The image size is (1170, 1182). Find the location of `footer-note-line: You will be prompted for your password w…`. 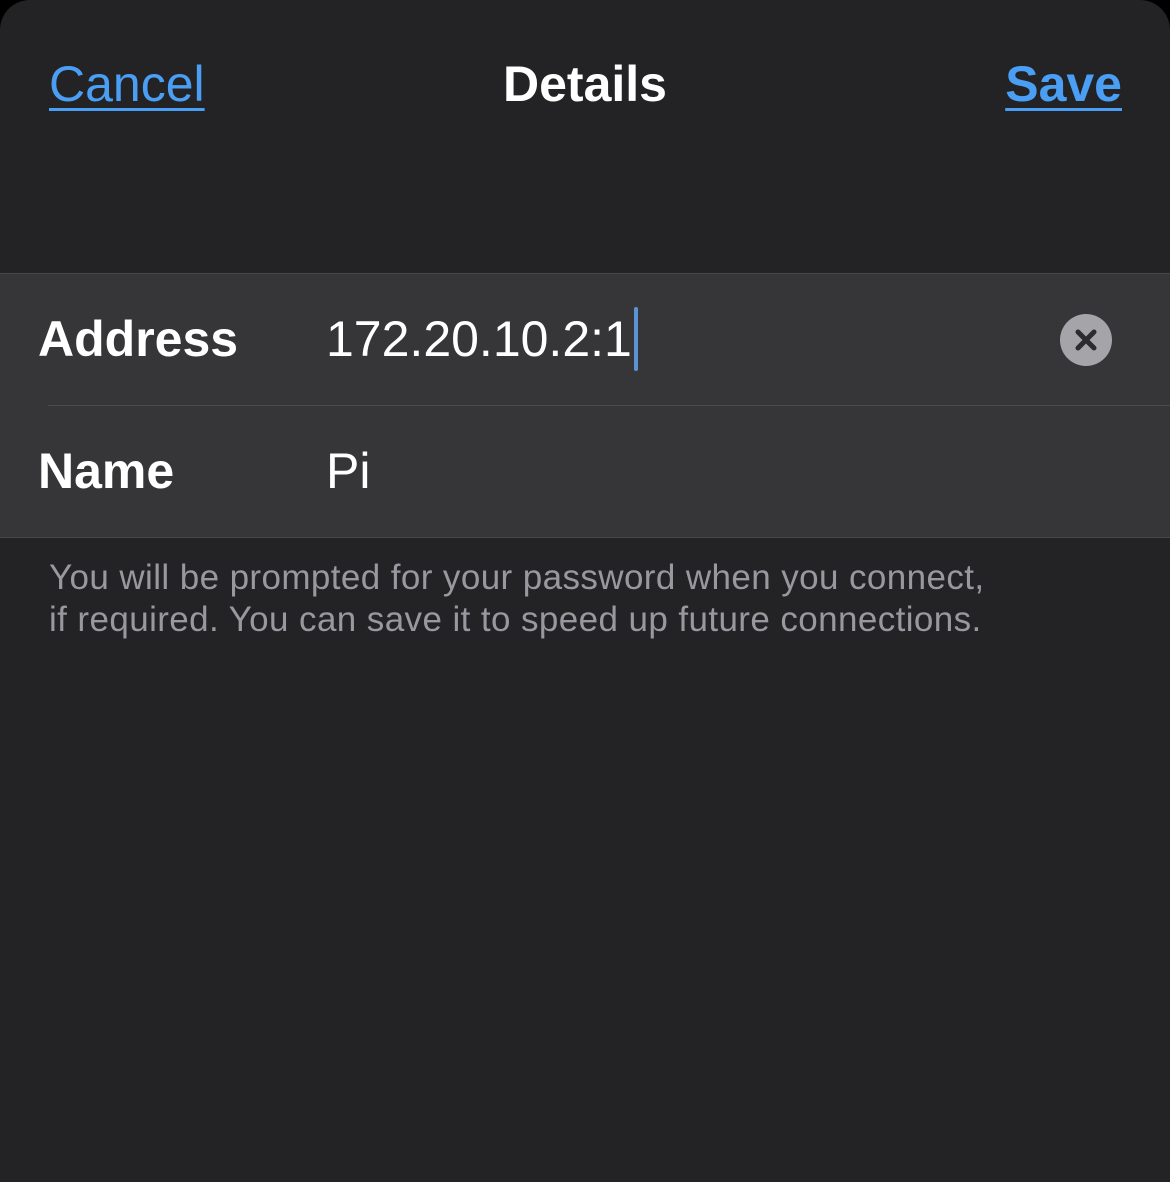

footer-note-line: You will be prompted for your password w… is located at coordinates (517, 577).